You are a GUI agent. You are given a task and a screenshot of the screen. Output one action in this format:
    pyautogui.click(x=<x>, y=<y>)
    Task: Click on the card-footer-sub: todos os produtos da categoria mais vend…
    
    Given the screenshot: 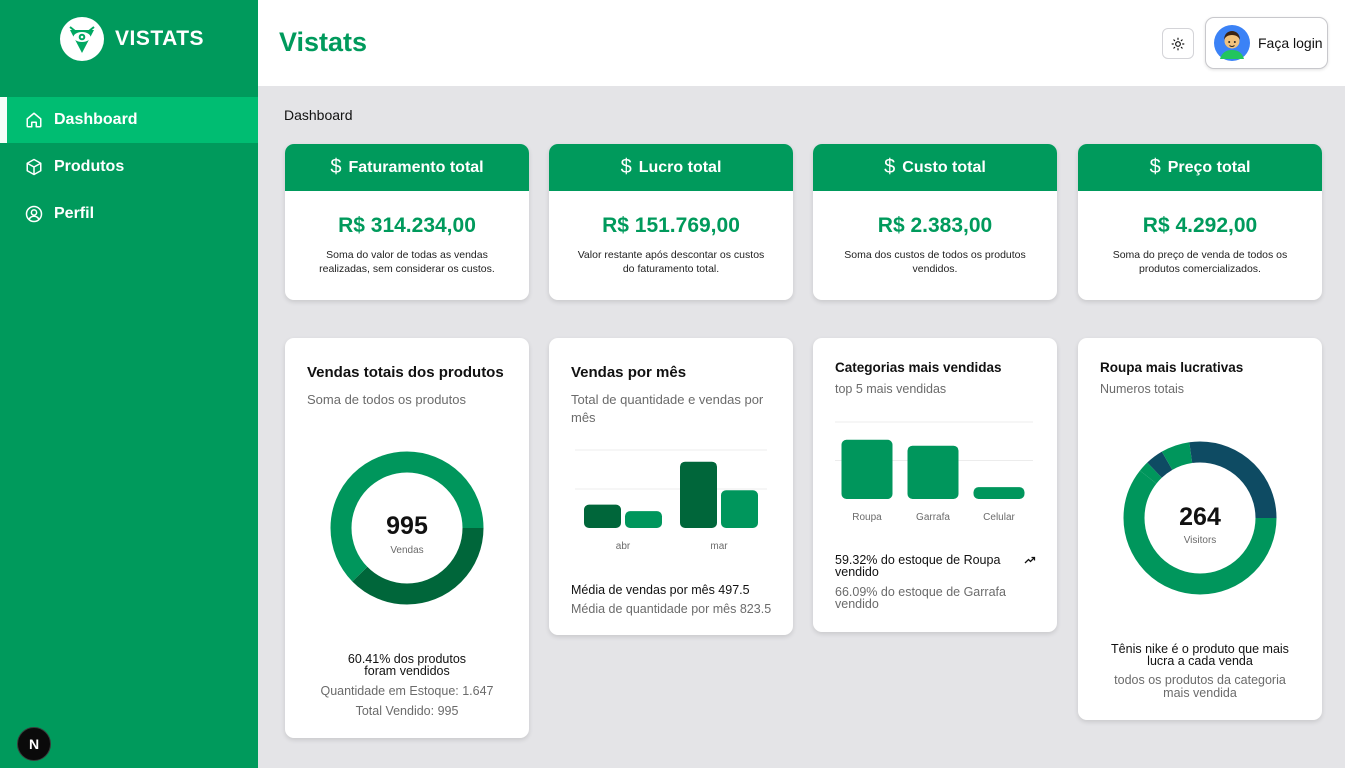 What is the action you would take?
    pyautogui.click(x=1200, y=686)
    